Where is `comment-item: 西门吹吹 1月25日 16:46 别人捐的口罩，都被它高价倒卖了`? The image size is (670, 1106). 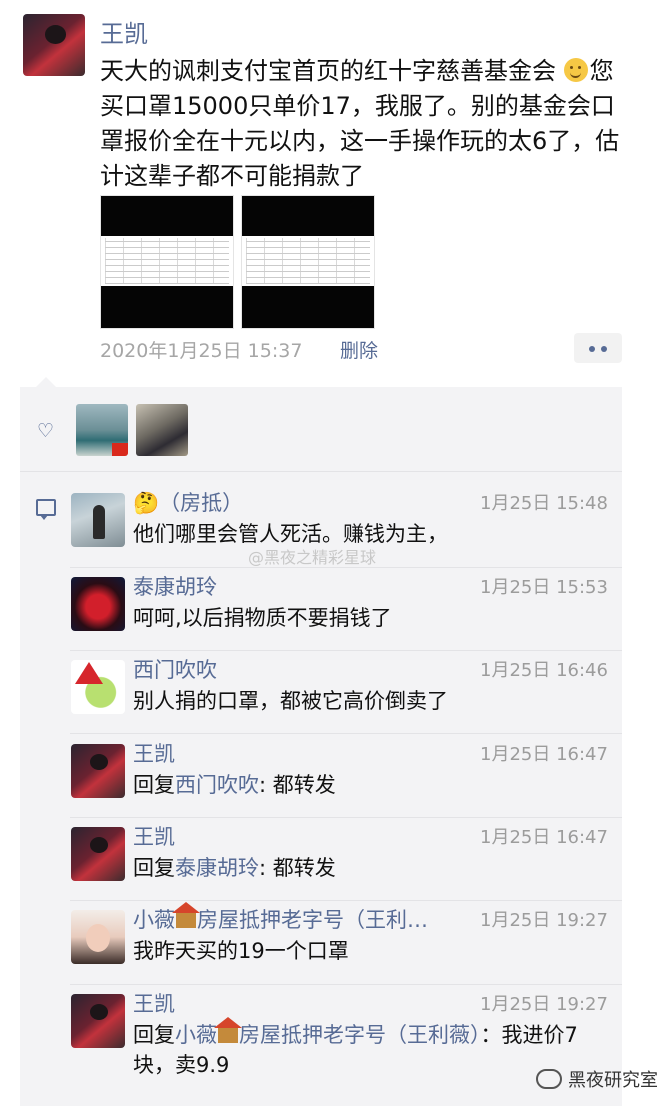
comment-item: 西门吹吹 1月25日 16:46 别人捐的口罩，都被它高价倒卖了 is located at coordinates (335, 700).